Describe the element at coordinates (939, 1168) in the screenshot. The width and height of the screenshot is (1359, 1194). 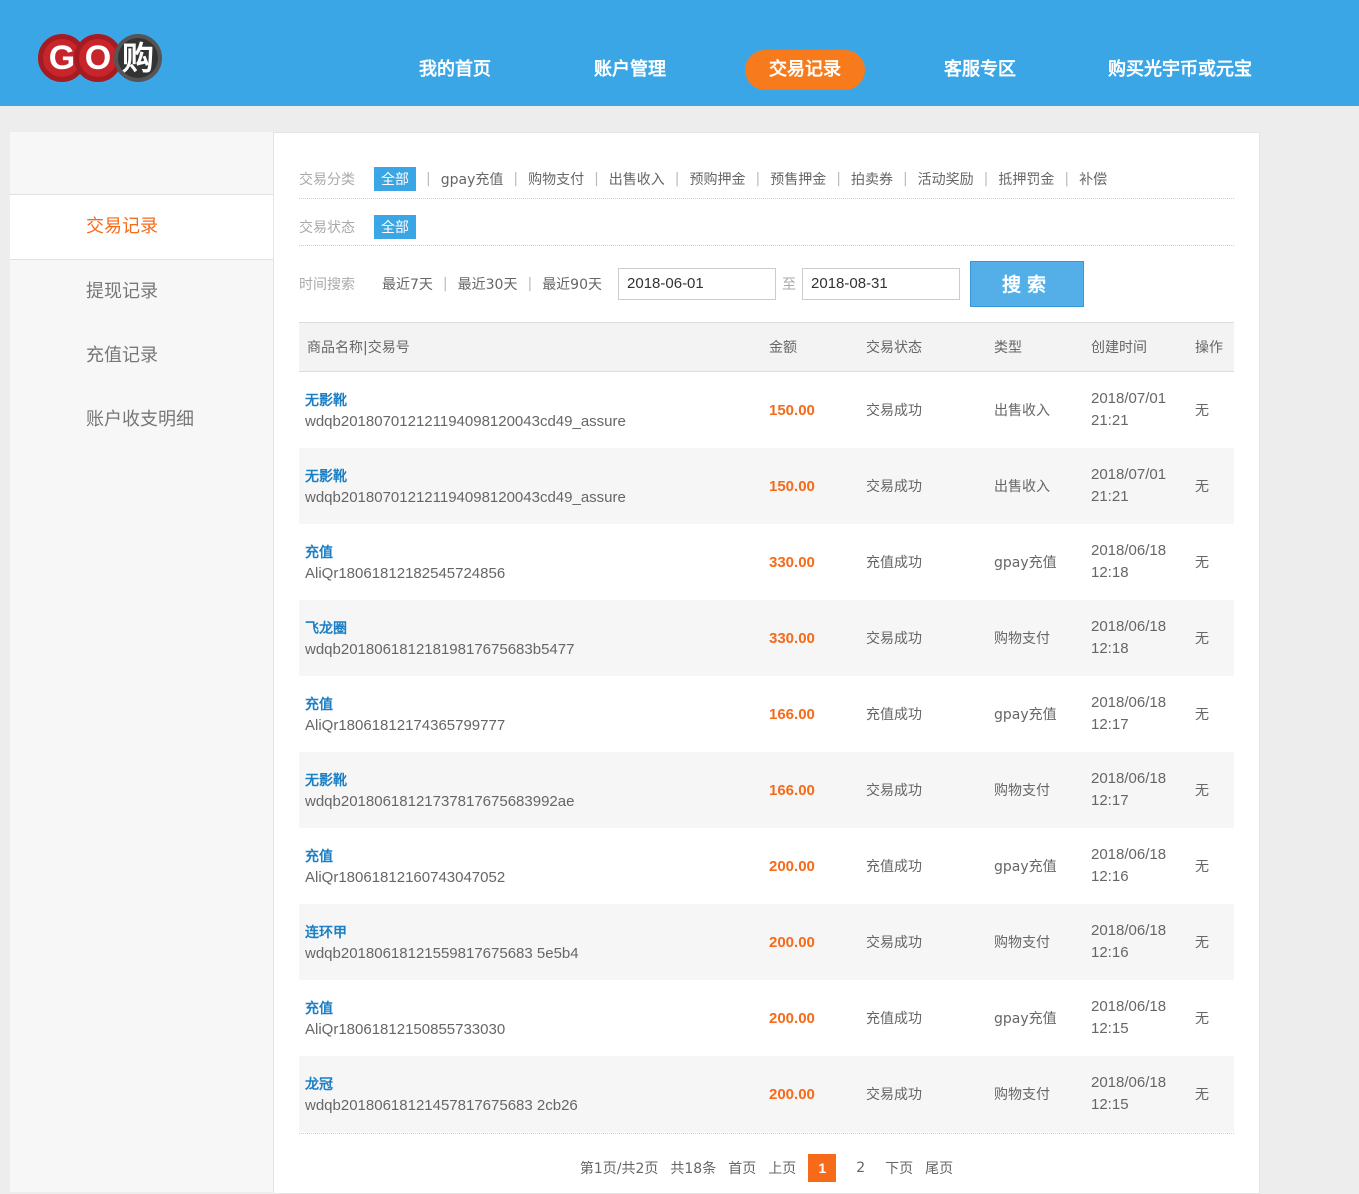
I see `pager-last: 尾页` at that location.